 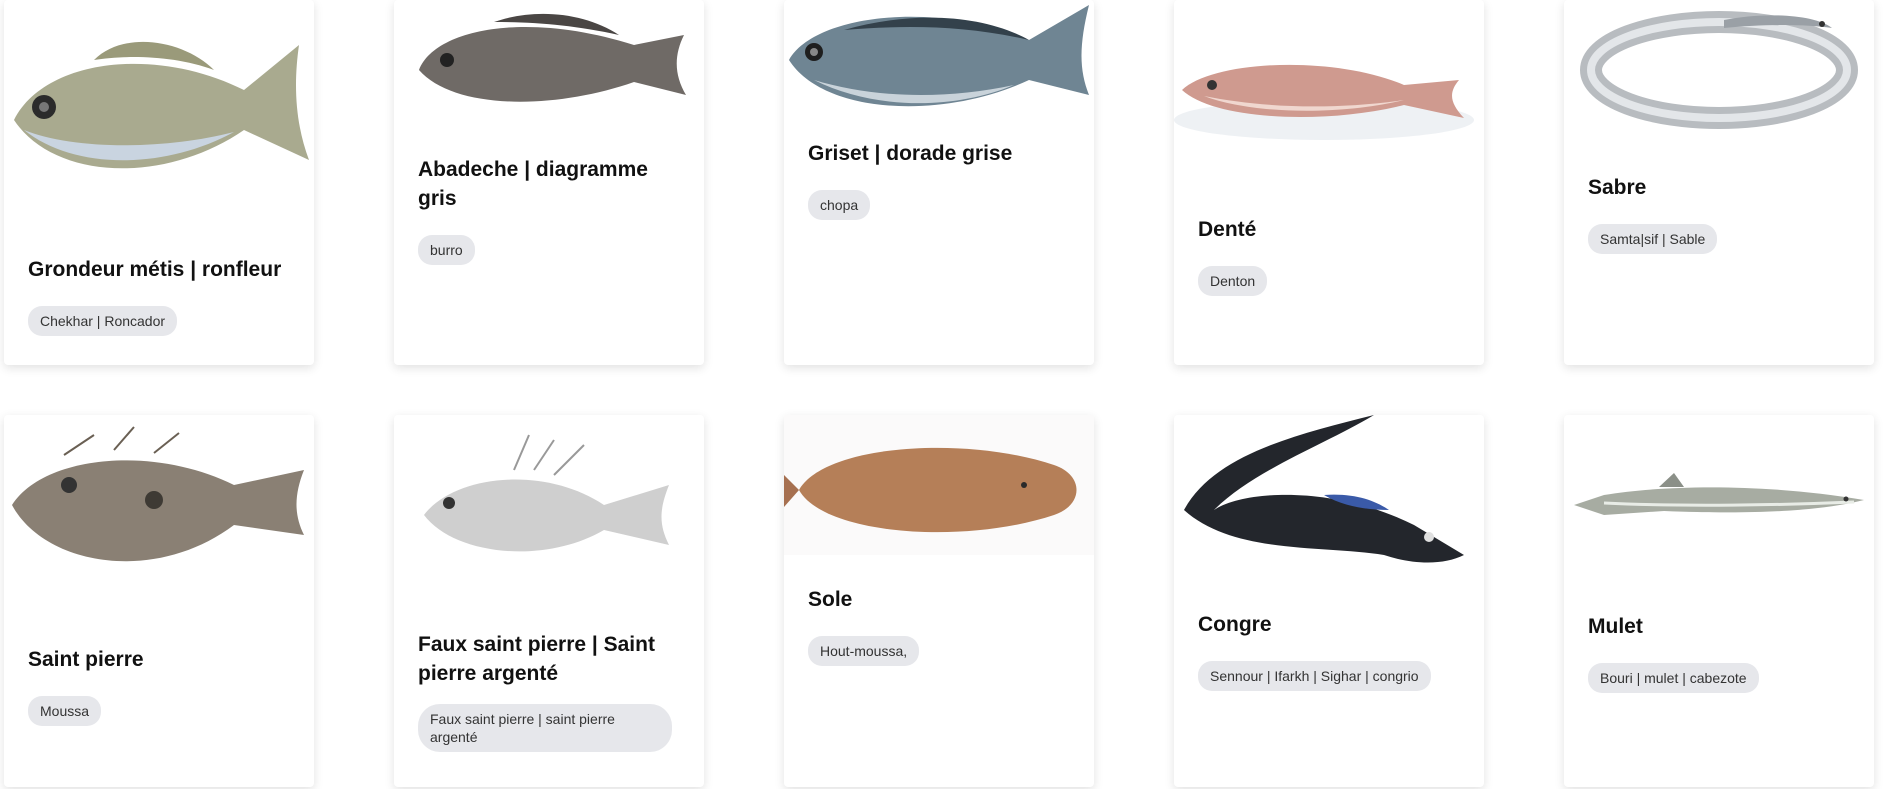 I want to click on fish-card: Abadeche | diagramme gris burro, so click(x=549, y=182).